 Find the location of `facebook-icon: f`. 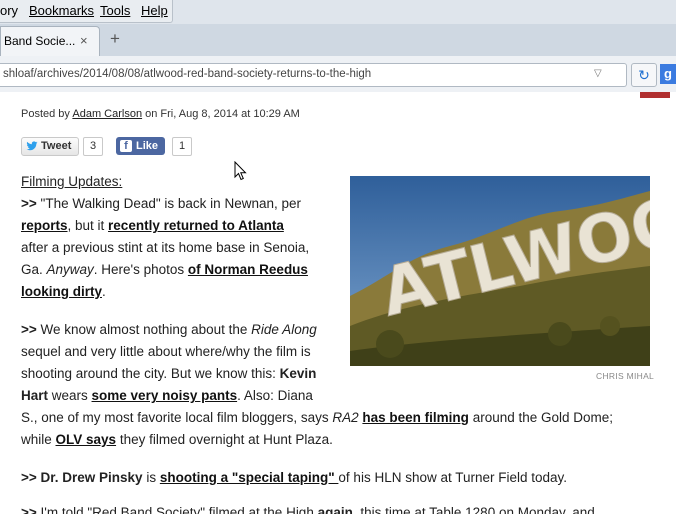

facebook-icon: f is located at coordinates (126, 146).